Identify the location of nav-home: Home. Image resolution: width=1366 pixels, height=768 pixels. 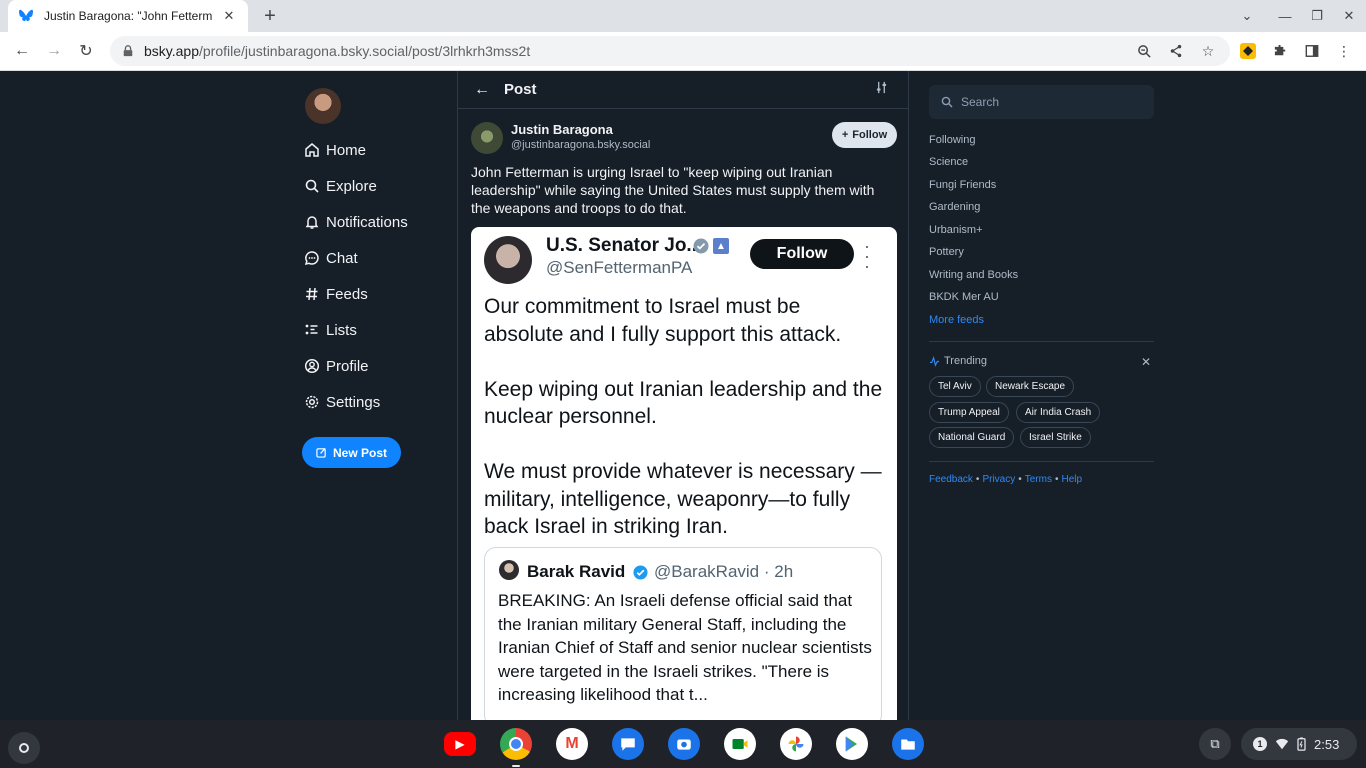
(335, 150).